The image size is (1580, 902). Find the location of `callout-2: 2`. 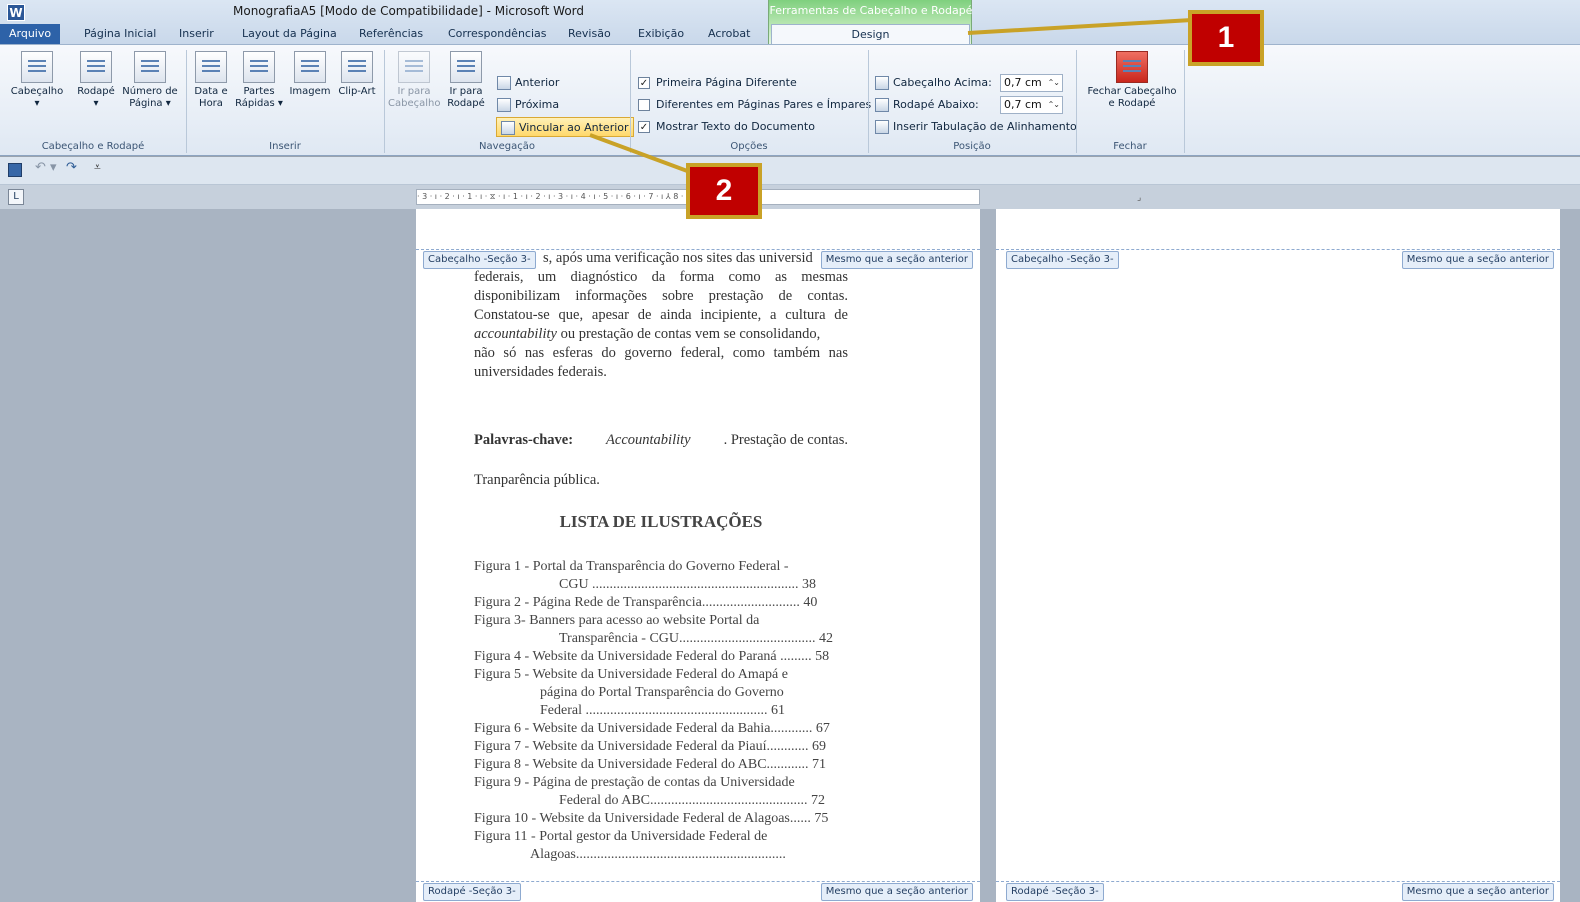

callout-2: 2 is located at coordinates (724, 191).